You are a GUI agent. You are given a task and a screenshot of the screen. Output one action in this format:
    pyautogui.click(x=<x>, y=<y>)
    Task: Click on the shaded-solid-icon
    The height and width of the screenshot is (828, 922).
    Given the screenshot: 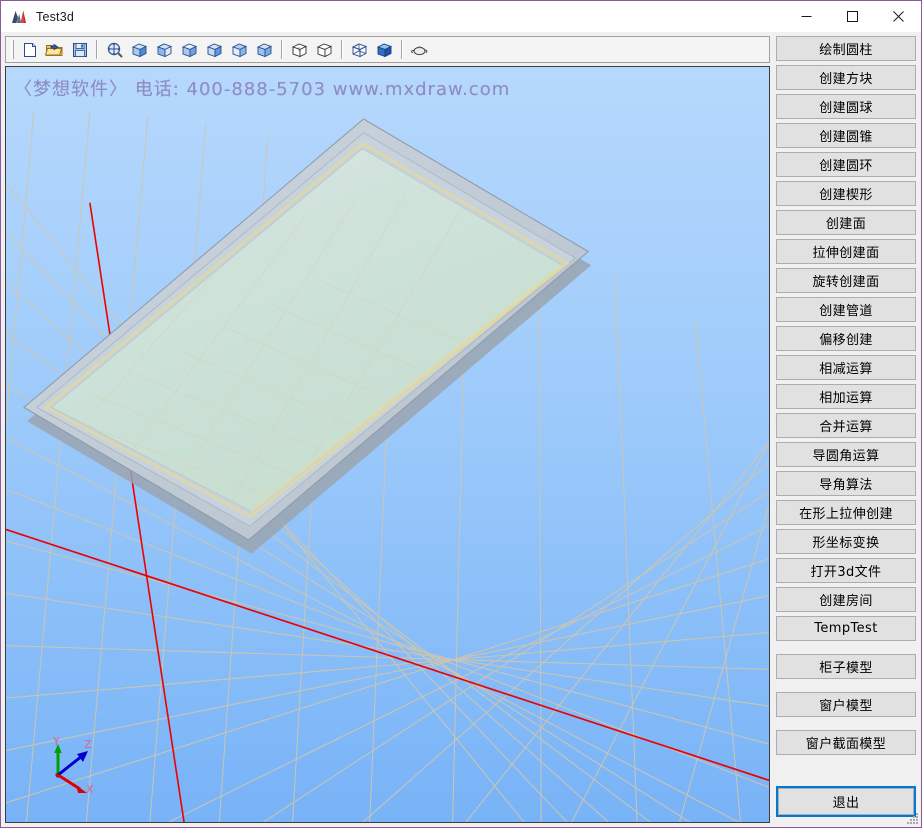 What is the action you would take?
    pyautogui.click(x=384, y=49)
    